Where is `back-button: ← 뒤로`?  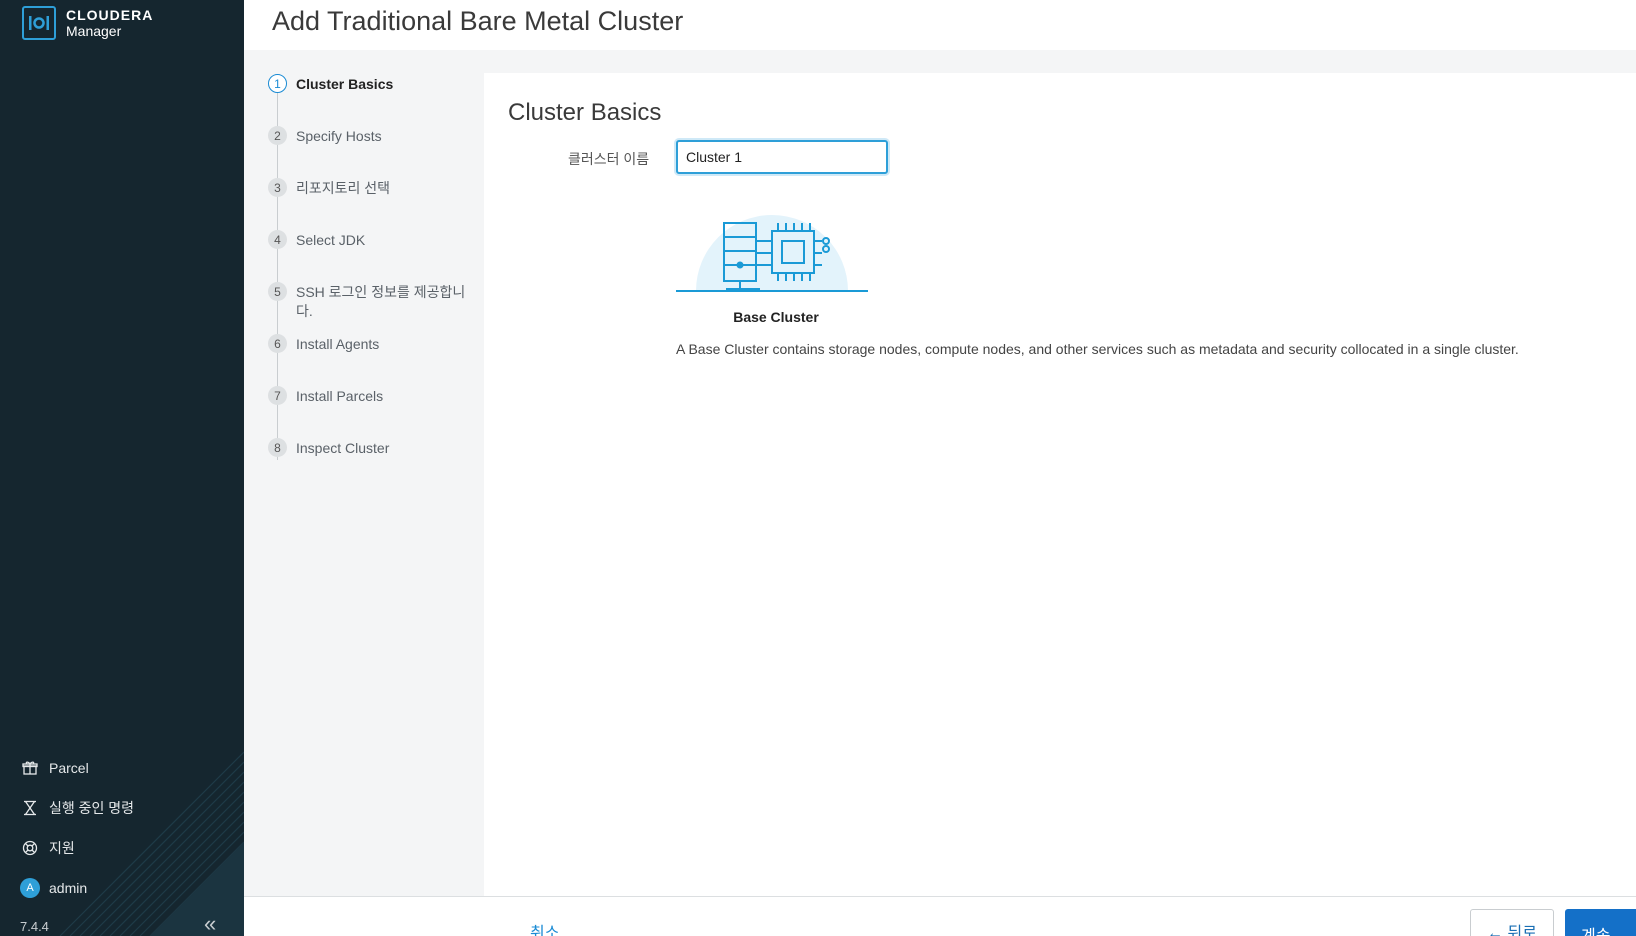
back-button: ← 뒤로 is located at coordinates (1512, 922).